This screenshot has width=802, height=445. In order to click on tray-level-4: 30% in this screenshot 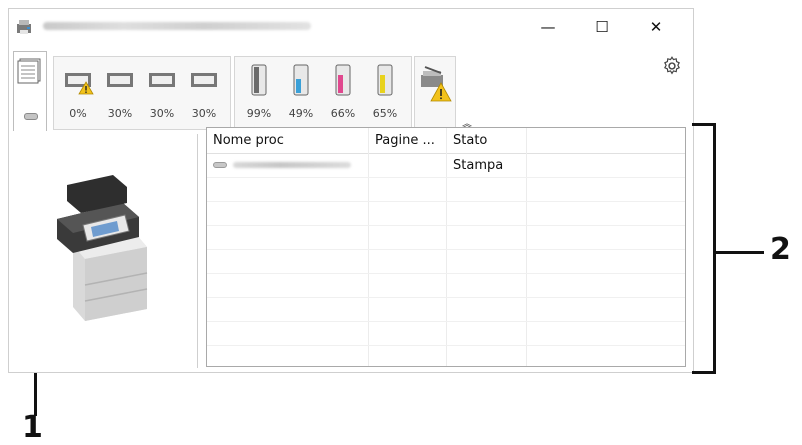, I will do `click(204, 113)`.